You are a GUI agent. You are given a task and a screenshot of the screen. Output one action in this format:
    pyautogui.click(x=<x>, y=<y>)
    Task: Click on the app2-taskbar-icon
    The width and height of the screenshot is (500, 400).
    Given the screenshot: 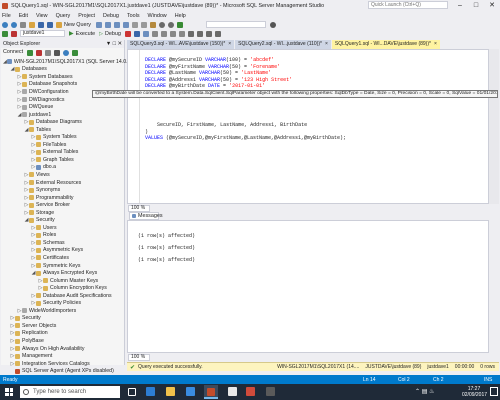 What is the action you would take?
    pyautogui.click(x=250, y=391)
    